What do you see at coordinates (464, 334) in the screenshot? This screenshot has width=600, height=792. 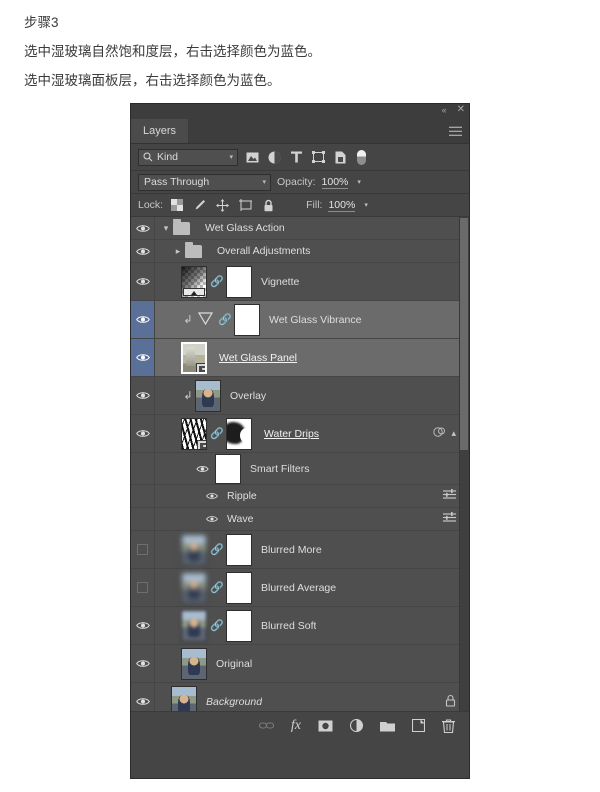 I see `scrollbar-thumb` at bounding box center [464, 334].